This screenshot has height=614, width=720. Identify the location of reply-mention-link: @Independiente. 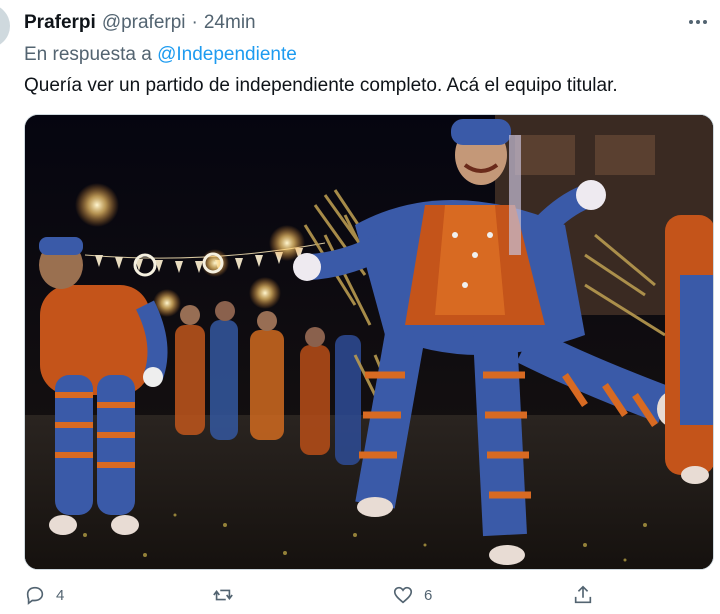
(227, 54).